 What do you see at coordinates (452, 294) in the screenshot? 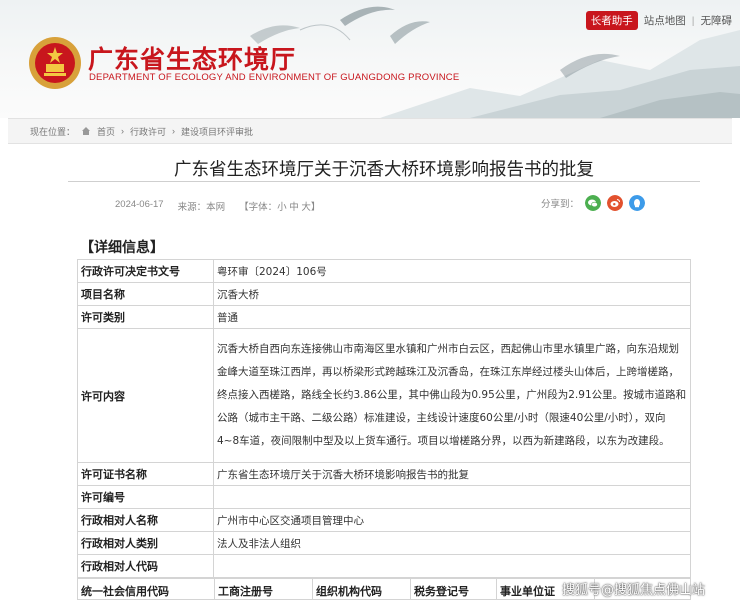
I see `row-value: 沉香大桥` at bounding box center [452, 294].